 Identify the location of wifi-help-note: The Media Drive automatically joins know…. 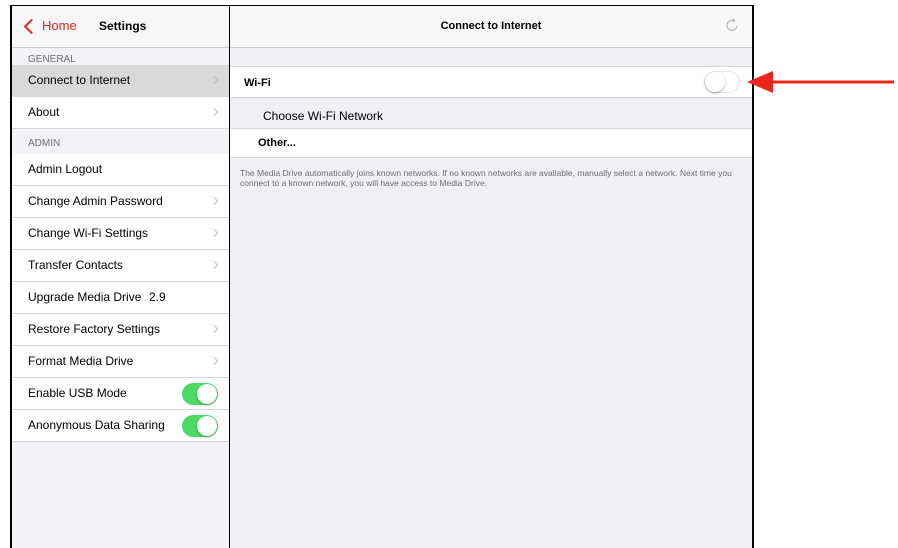
(486, 178).